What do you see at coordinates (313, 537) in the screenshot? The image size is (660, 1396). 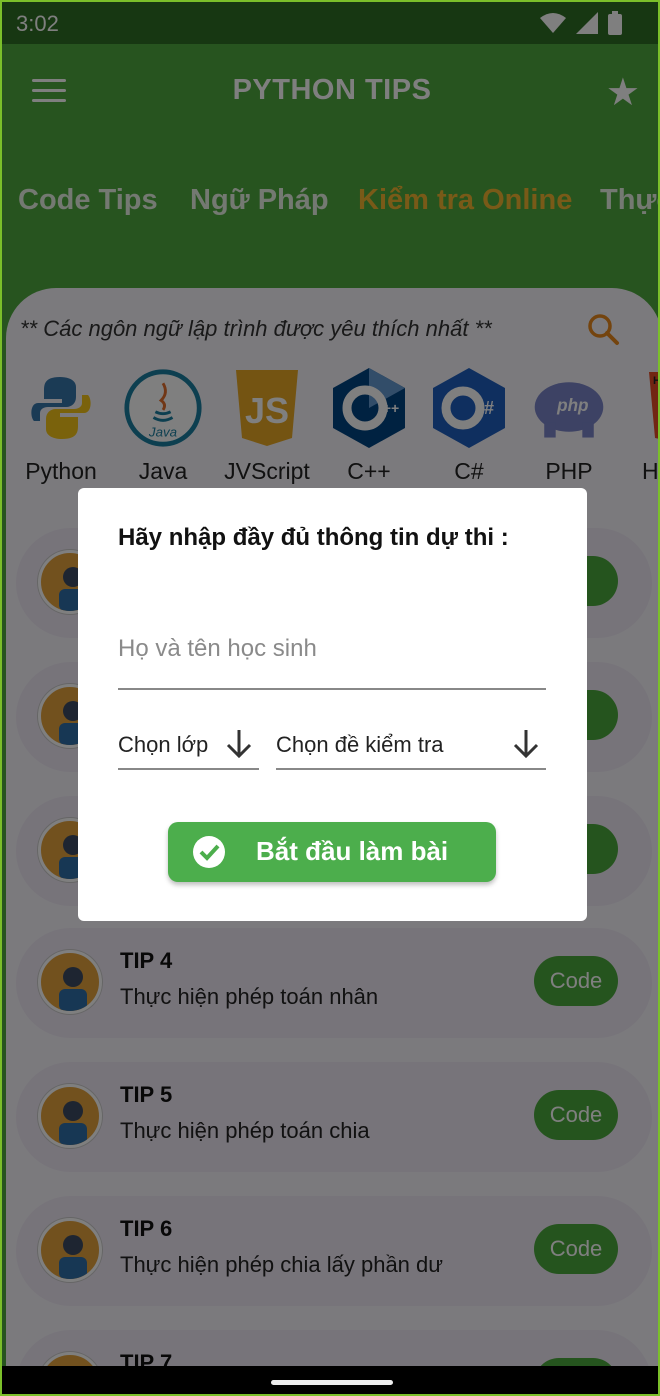 I see `dialog-title: Hãy nhập đầy đủ thông tin dự thi :` at bounding box center [313, 537].